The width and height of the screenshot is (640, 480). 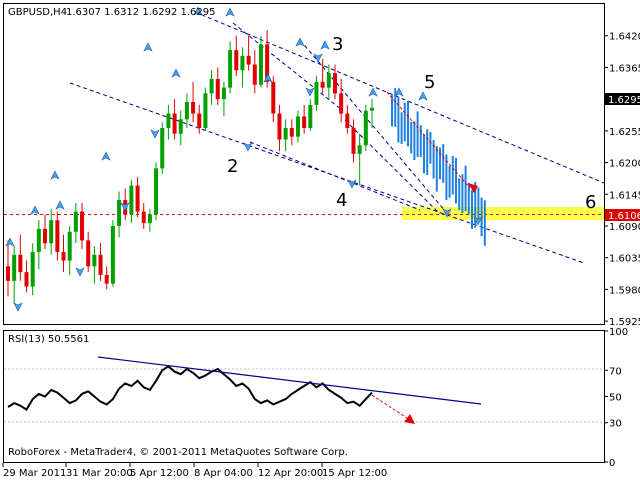 I want to click on y-tick-label: 1.6255, so click(x=624, y=132).